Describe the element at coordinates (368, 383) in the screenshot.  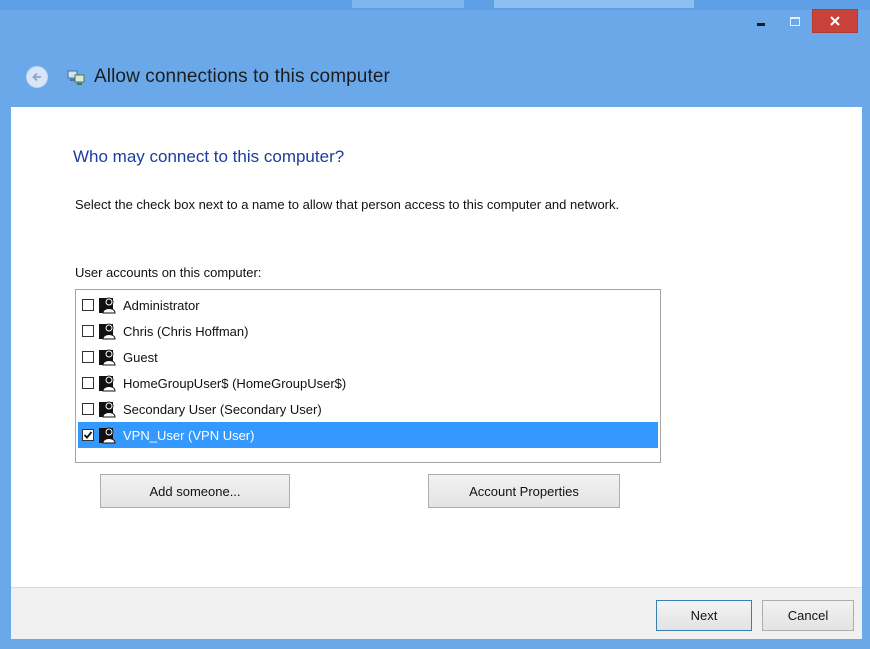
I see `user-row: HomeGroupUser$ (HomeGroupUser$)` at that location.